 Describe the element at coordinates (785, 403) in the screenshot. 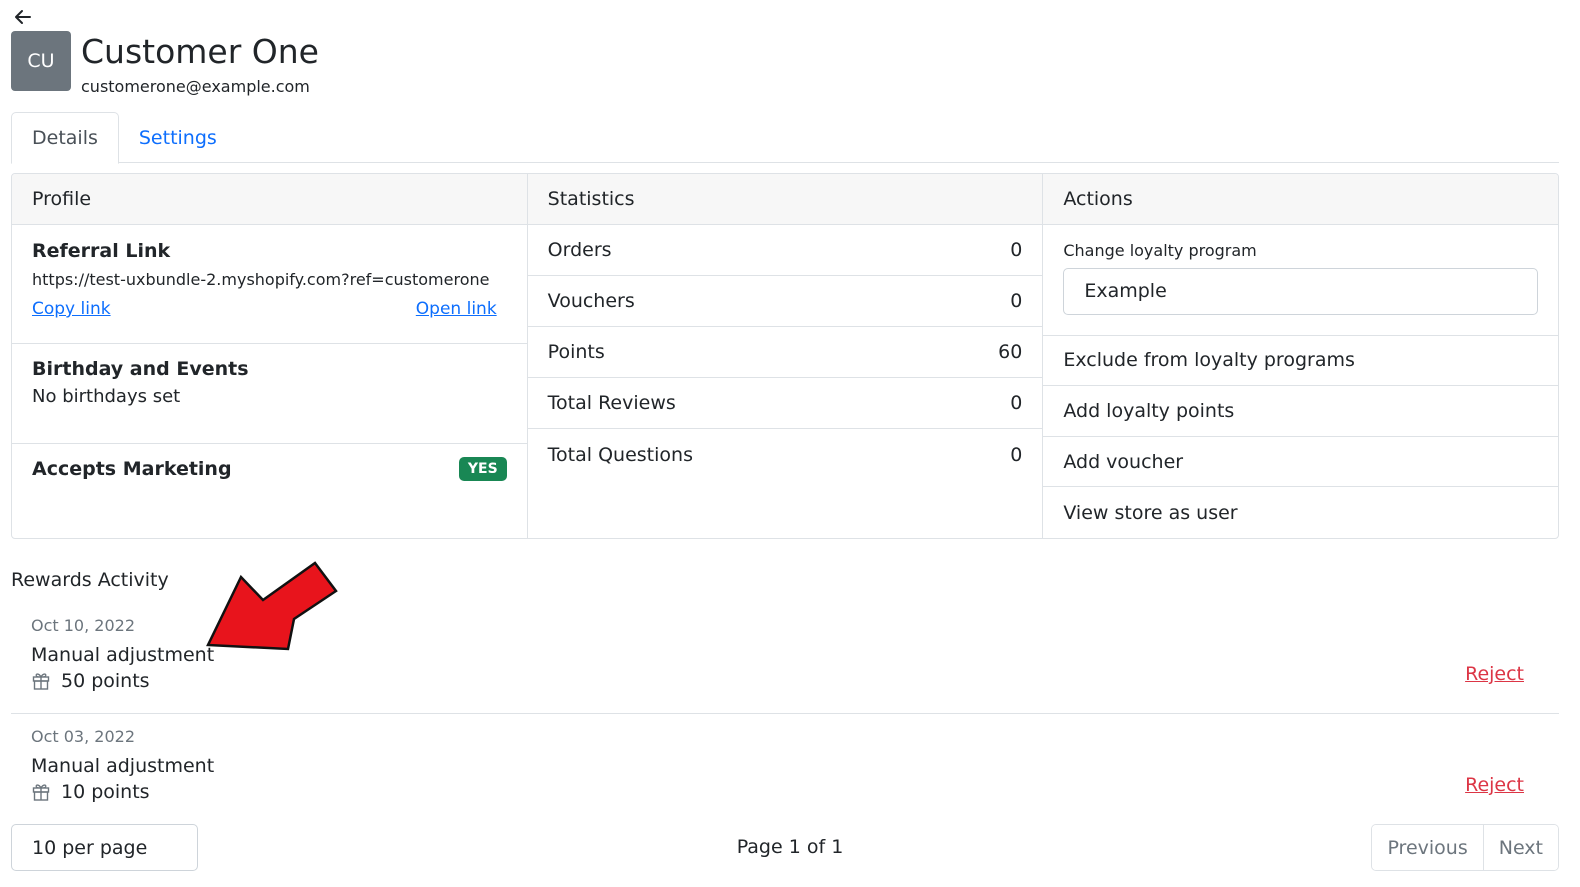

I see `stat-row-total-reviews: Total Reviews 0` at that location.